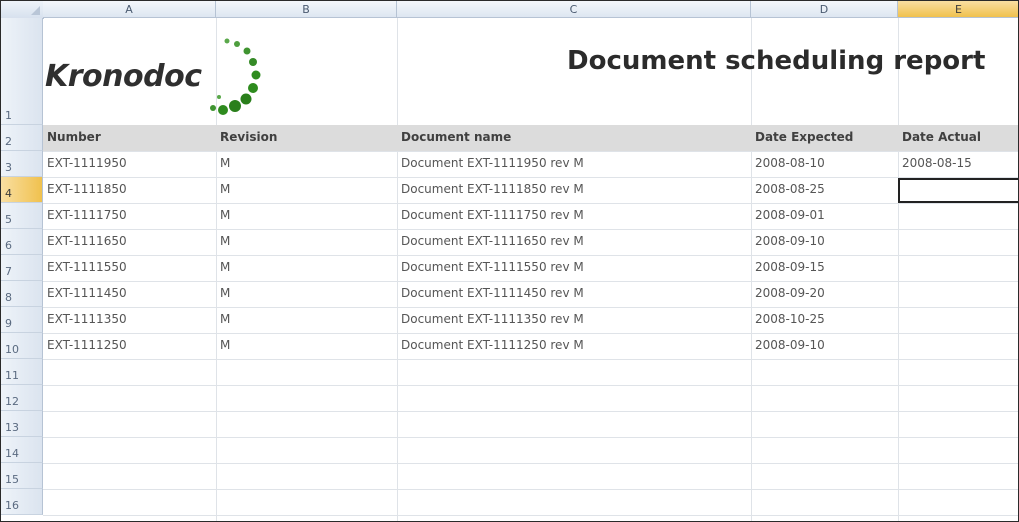 Image resolution: width=1019 pixels, height=522 pixels. I want to click on header-date-expected: Date Expected, so click(804, 137).